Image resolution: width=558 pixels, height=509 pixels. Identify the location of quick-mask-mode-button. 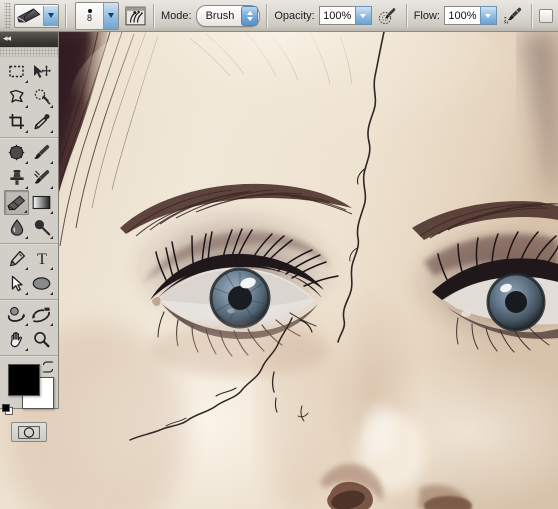
(29, 432).